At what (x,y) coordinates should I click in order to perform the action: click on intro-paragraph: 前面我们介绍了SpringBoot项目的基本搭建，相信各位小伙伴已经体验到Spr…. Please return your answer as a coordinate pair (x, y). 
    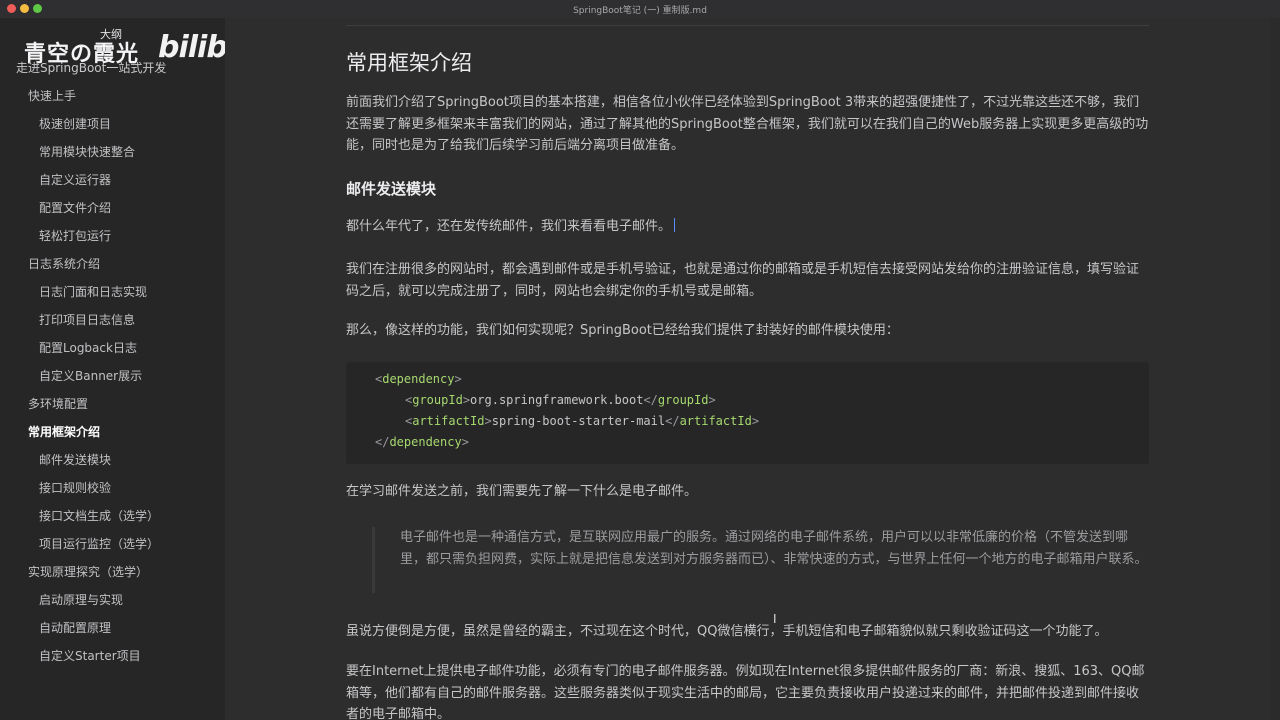
    Looking at the image, I should click on (747, 124).